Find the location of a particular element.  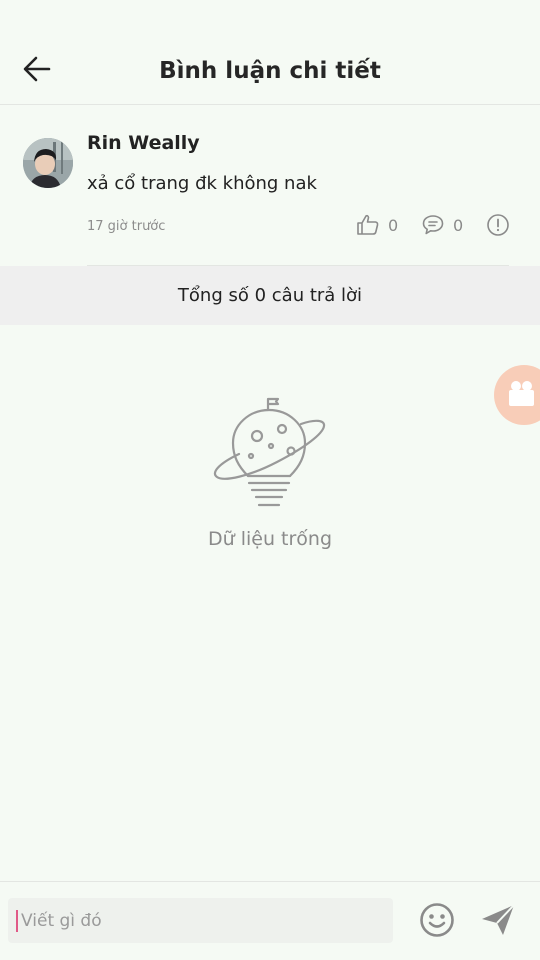

reply-count: 0 is located at coordinates (458, 225).